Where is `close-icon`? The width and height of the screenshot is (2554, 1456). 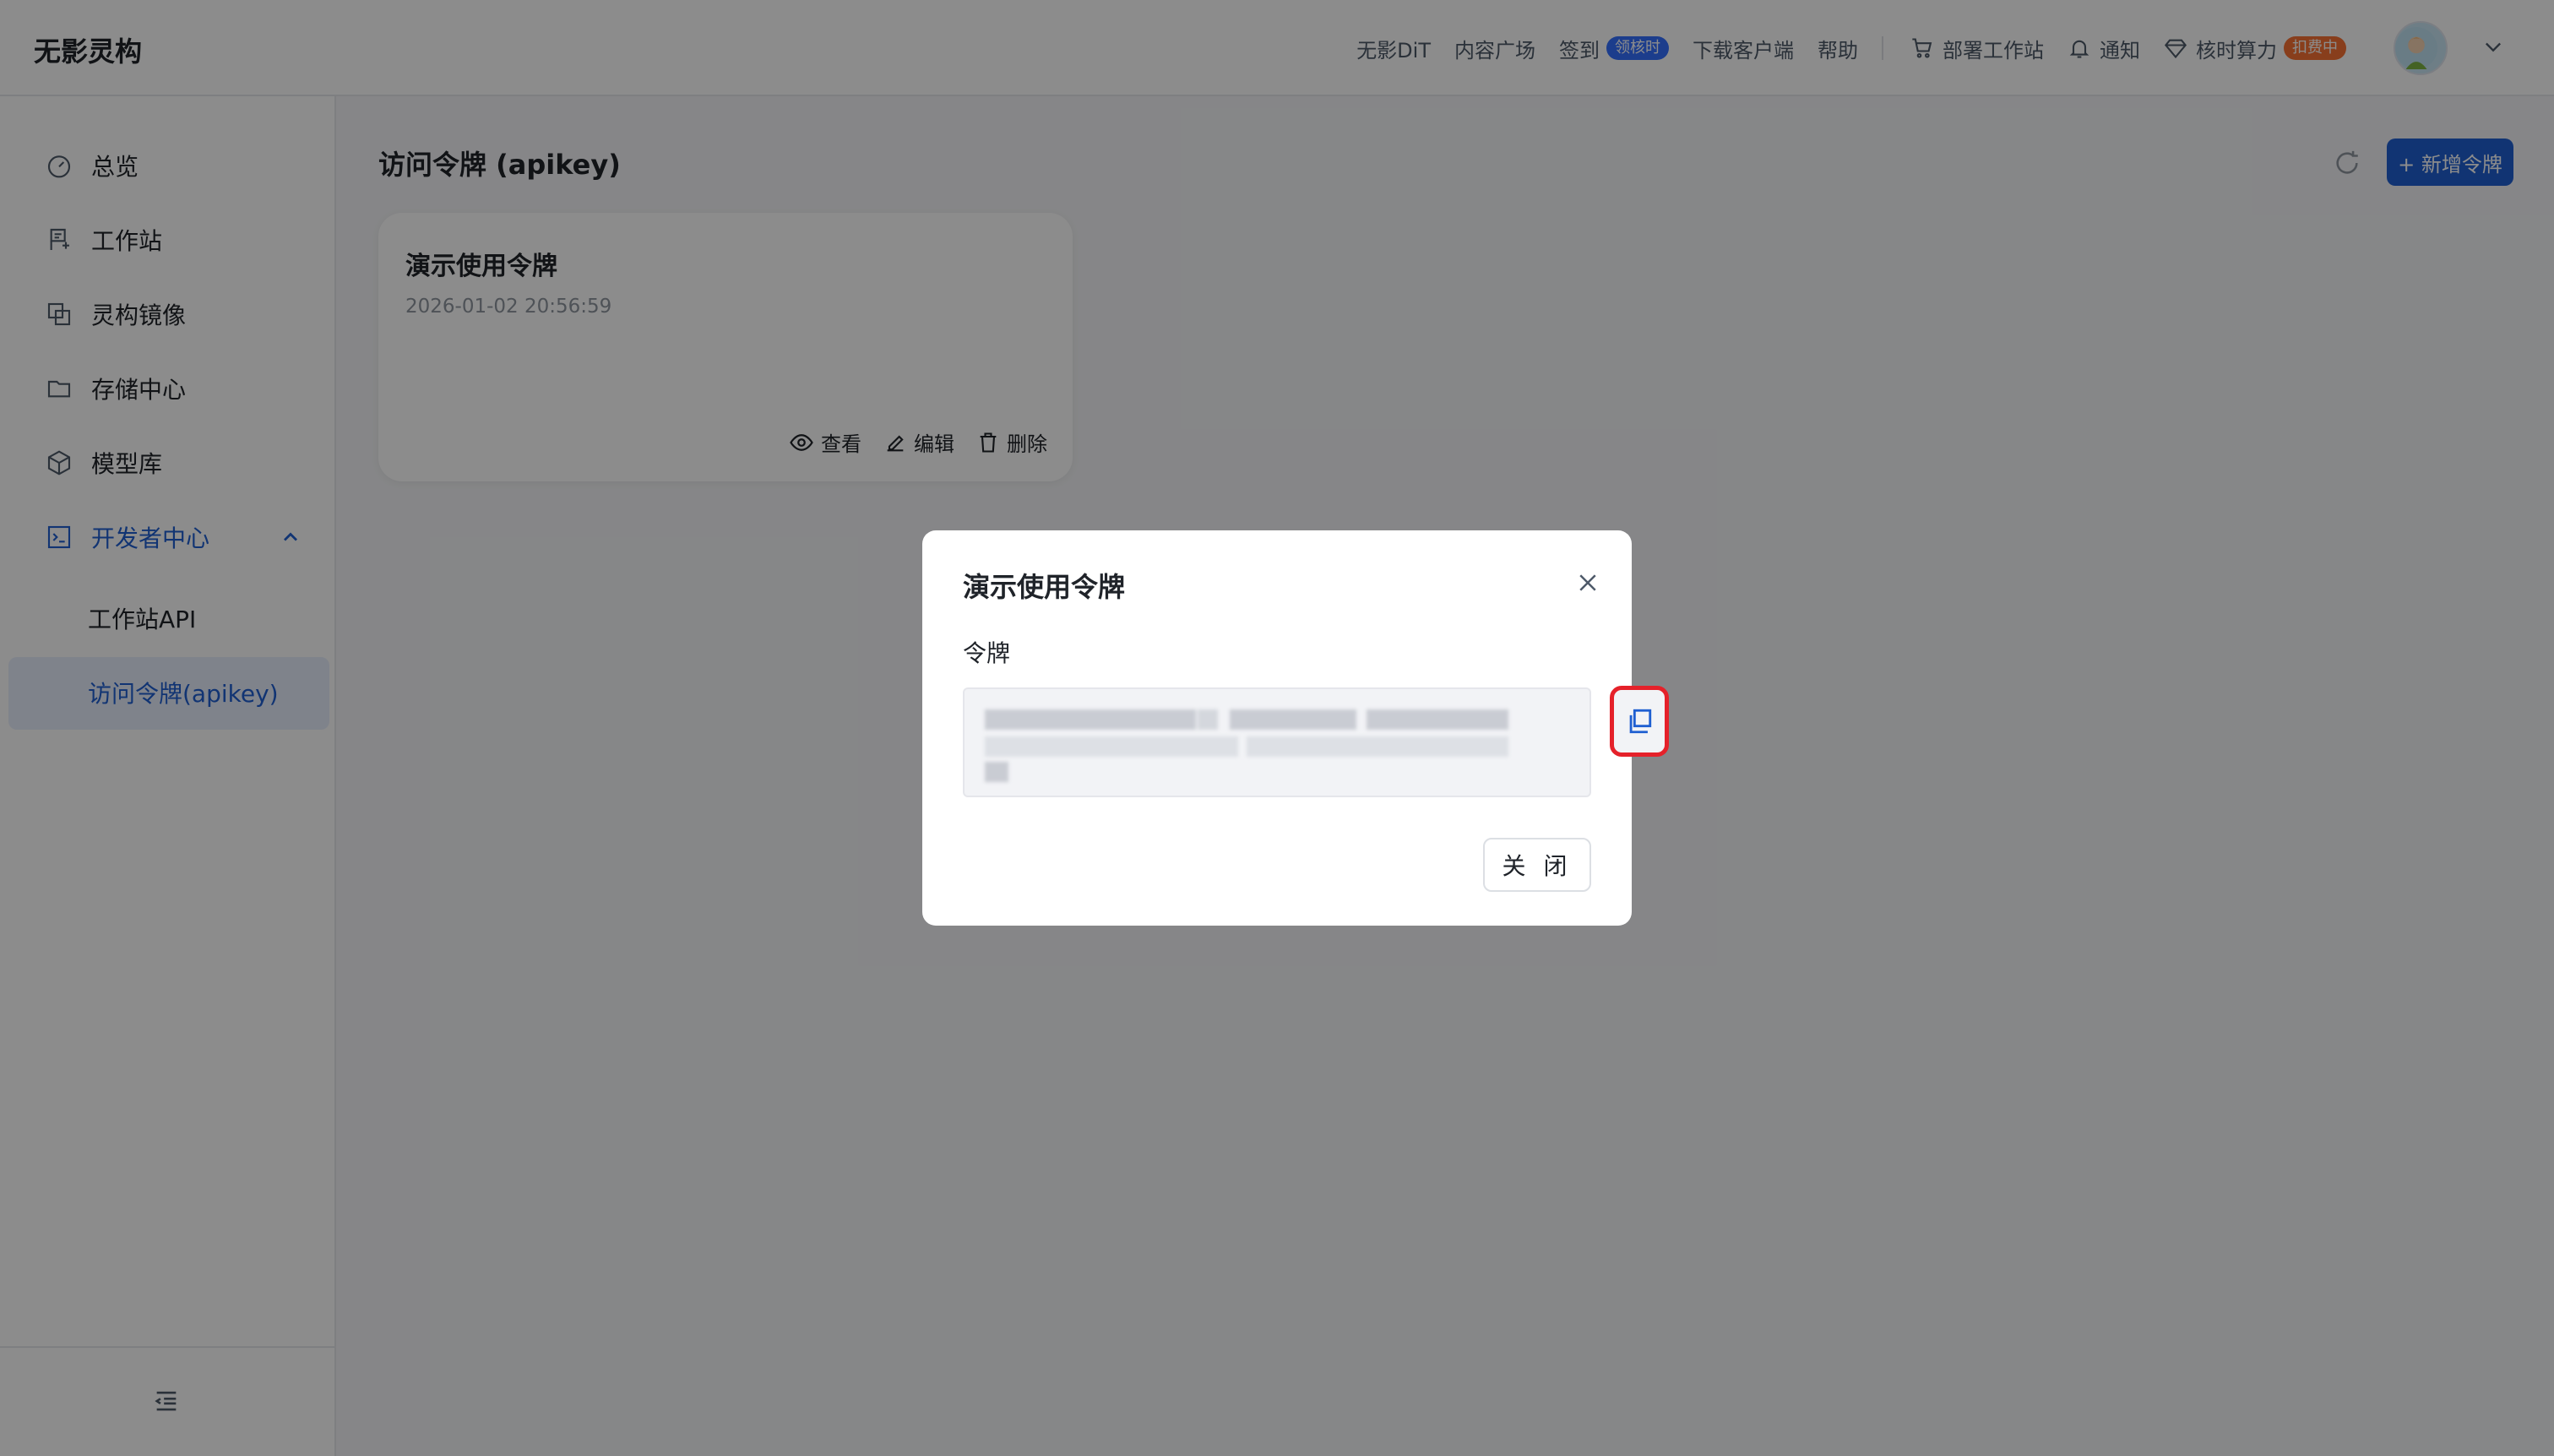 close-icon is located at coordinates (1587, 582).